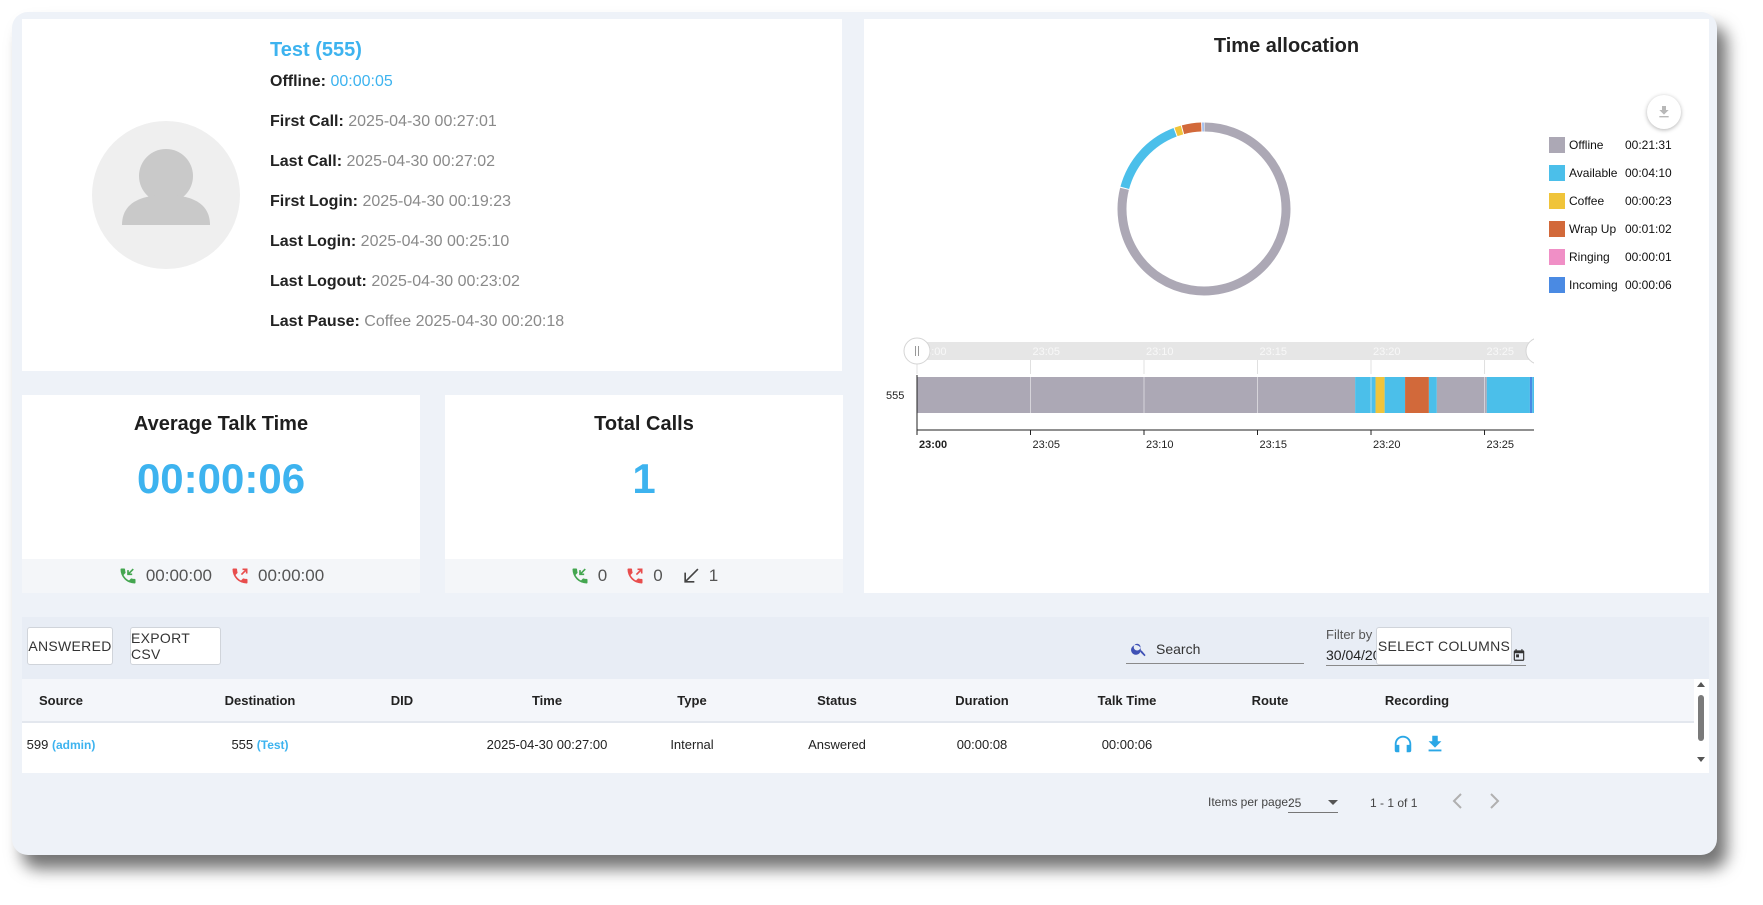 The height and width of the screenshot is (905, 1763). I want to click on legend-item: Offline 00:21:31, so click(1617, 145).